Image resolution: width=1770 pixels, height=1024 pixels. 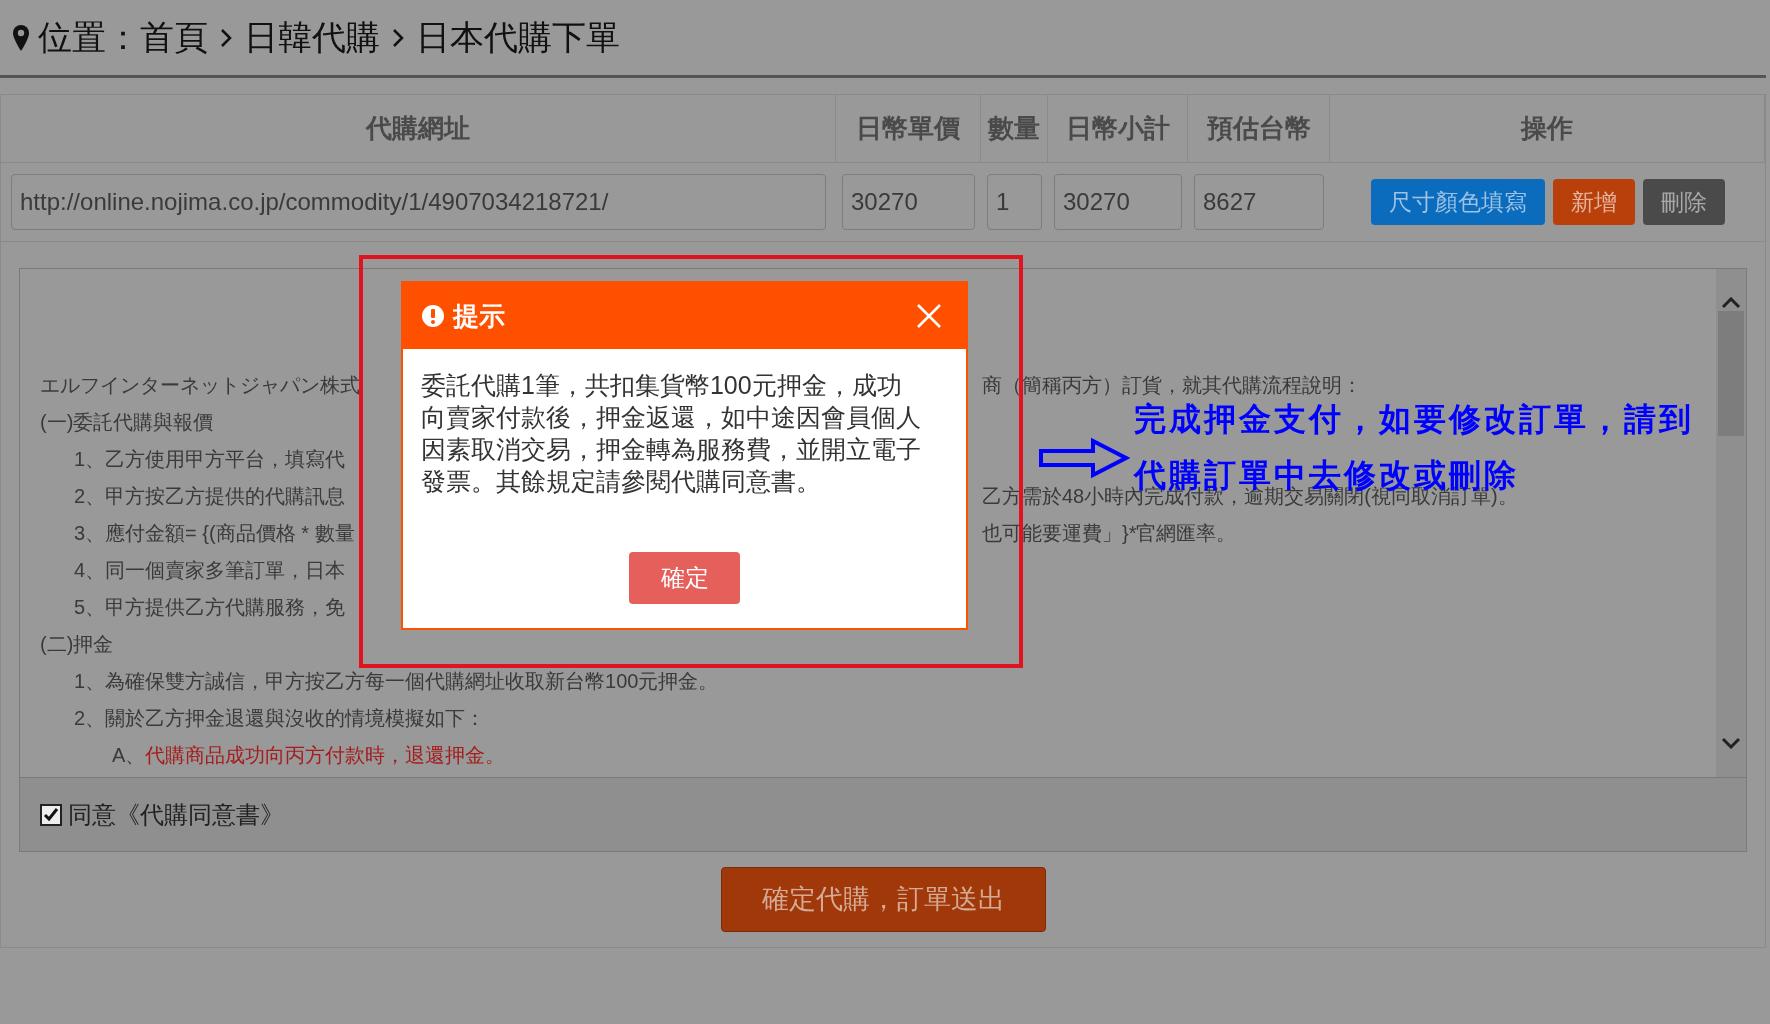 I want to click on agreement-label: 同意《代購同意書》, so click(x=176, y=814).